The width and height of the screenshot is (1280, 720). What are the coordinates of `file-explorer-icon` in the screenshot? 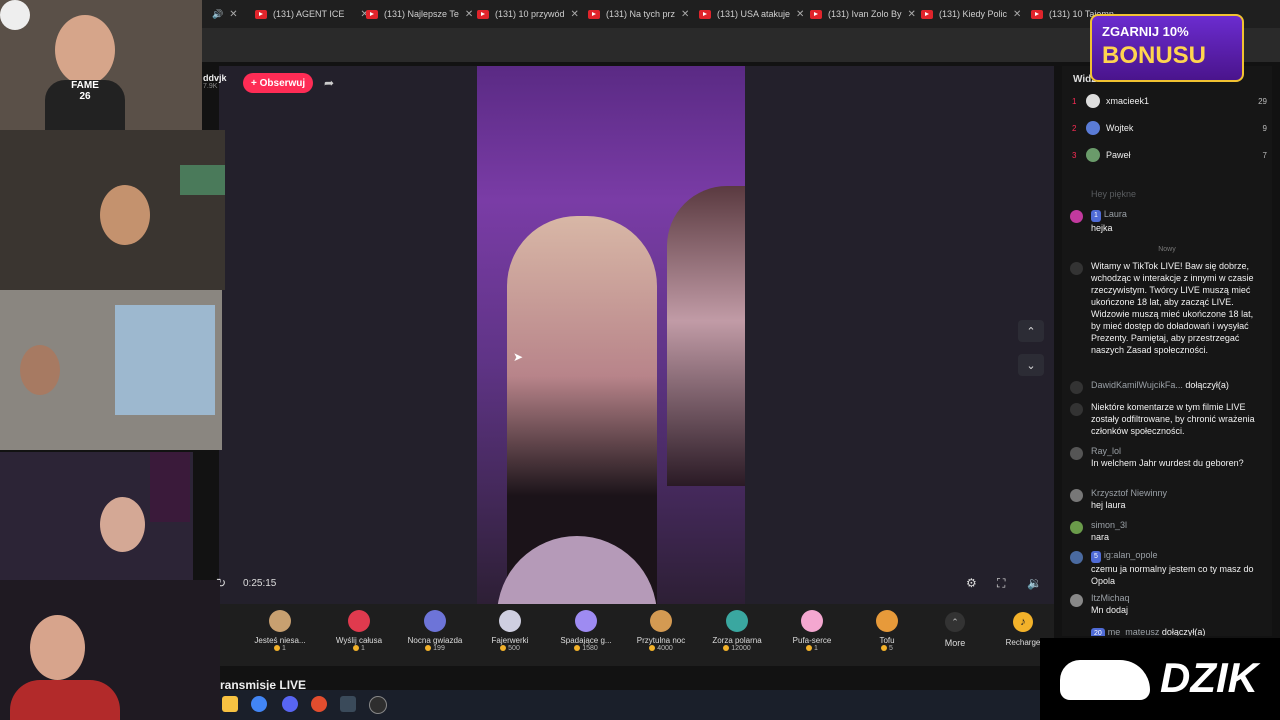 It's located at (230, 704).